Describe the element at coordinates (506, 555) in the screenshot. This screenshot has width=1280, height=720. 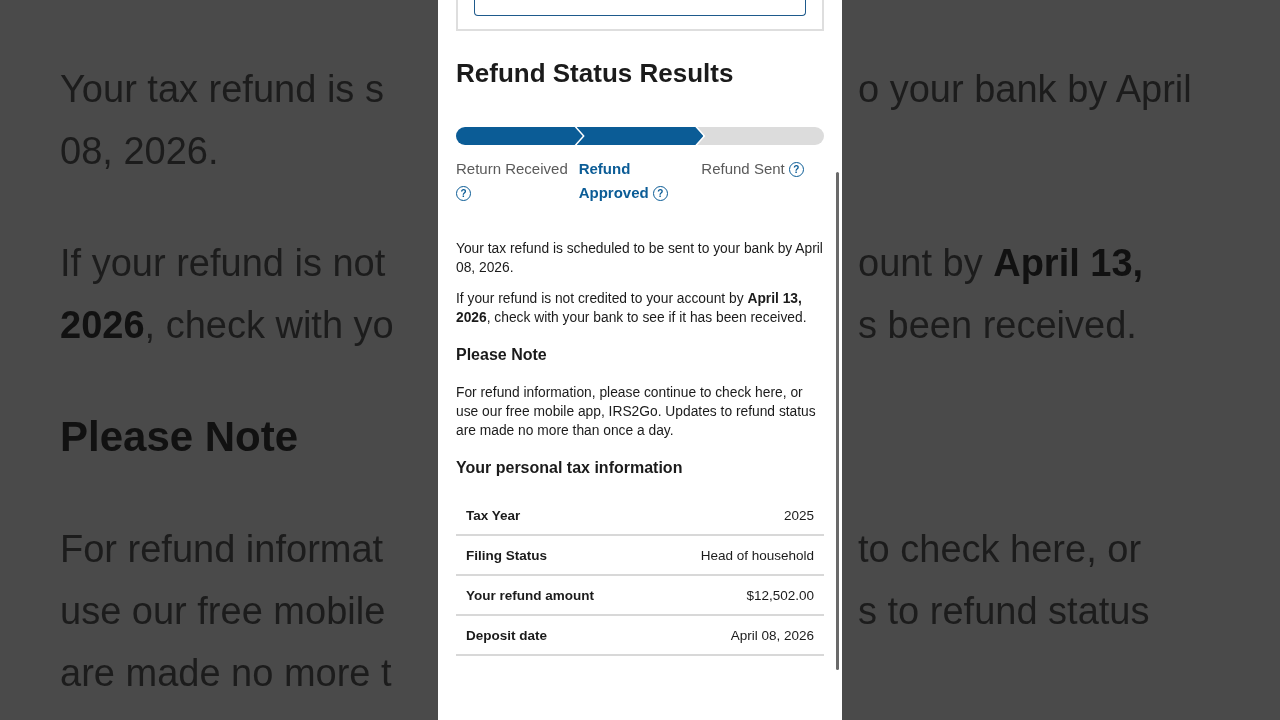
I see `row-label: Filing Status` at that location.